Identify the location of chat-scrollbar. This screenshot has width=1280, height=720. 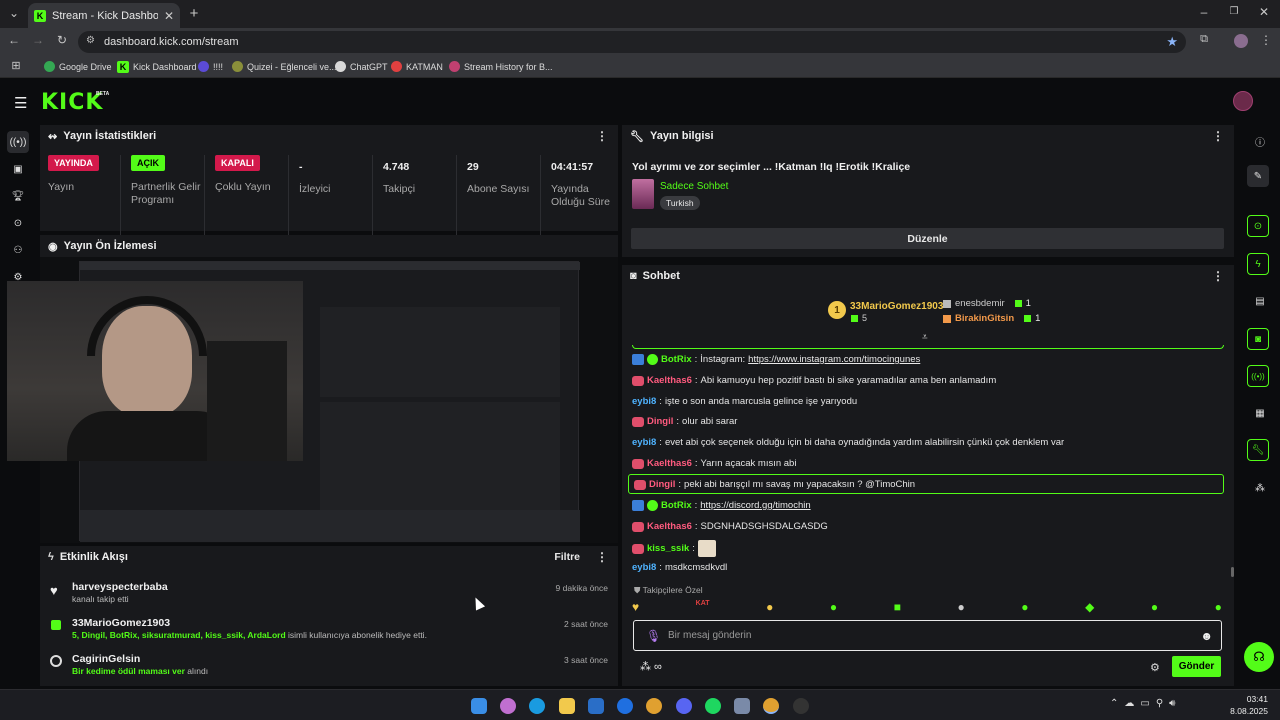
(1232, 572).